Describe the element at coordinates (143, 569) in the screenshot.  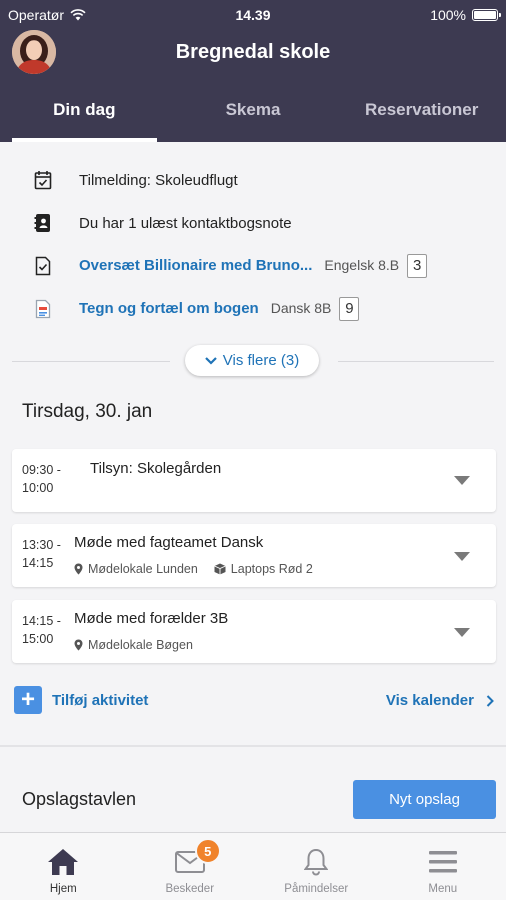
I see `event-location-label: Mødelokale Lunden` at that location.